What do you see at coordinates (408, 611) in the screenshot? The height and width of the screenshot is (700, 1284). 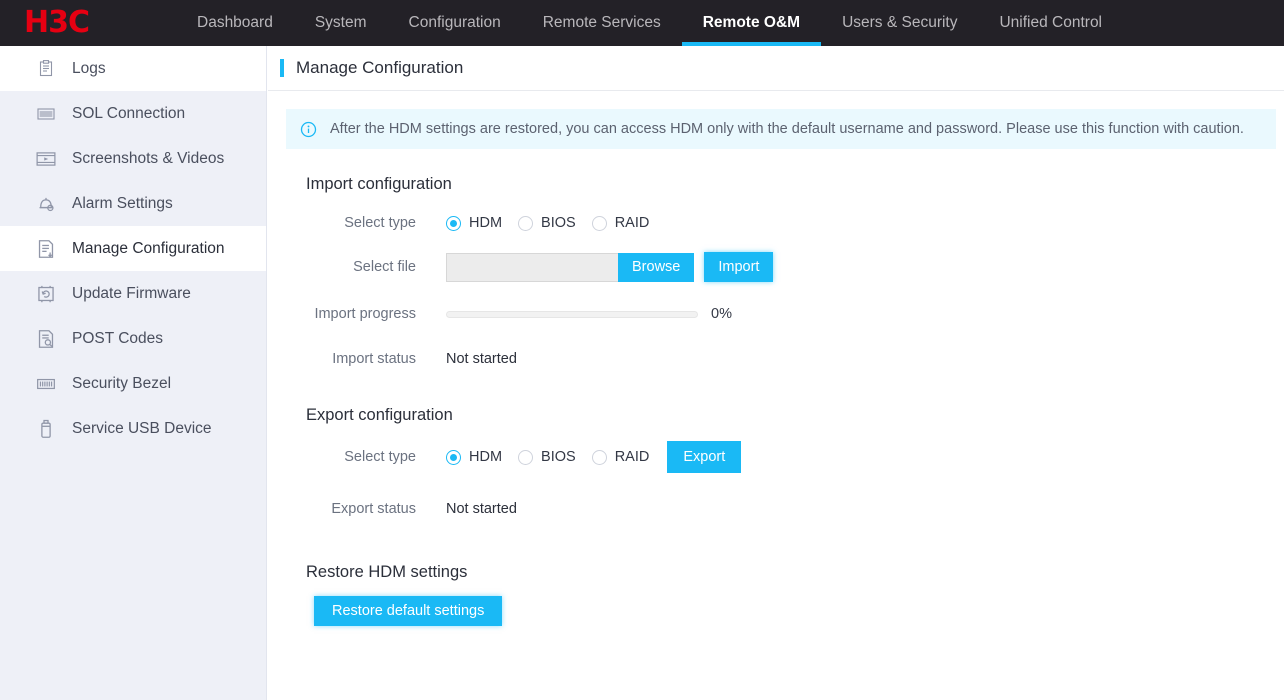 I see `restore-default-settings-button: Restore default settings` at bounding box center [408, 611].